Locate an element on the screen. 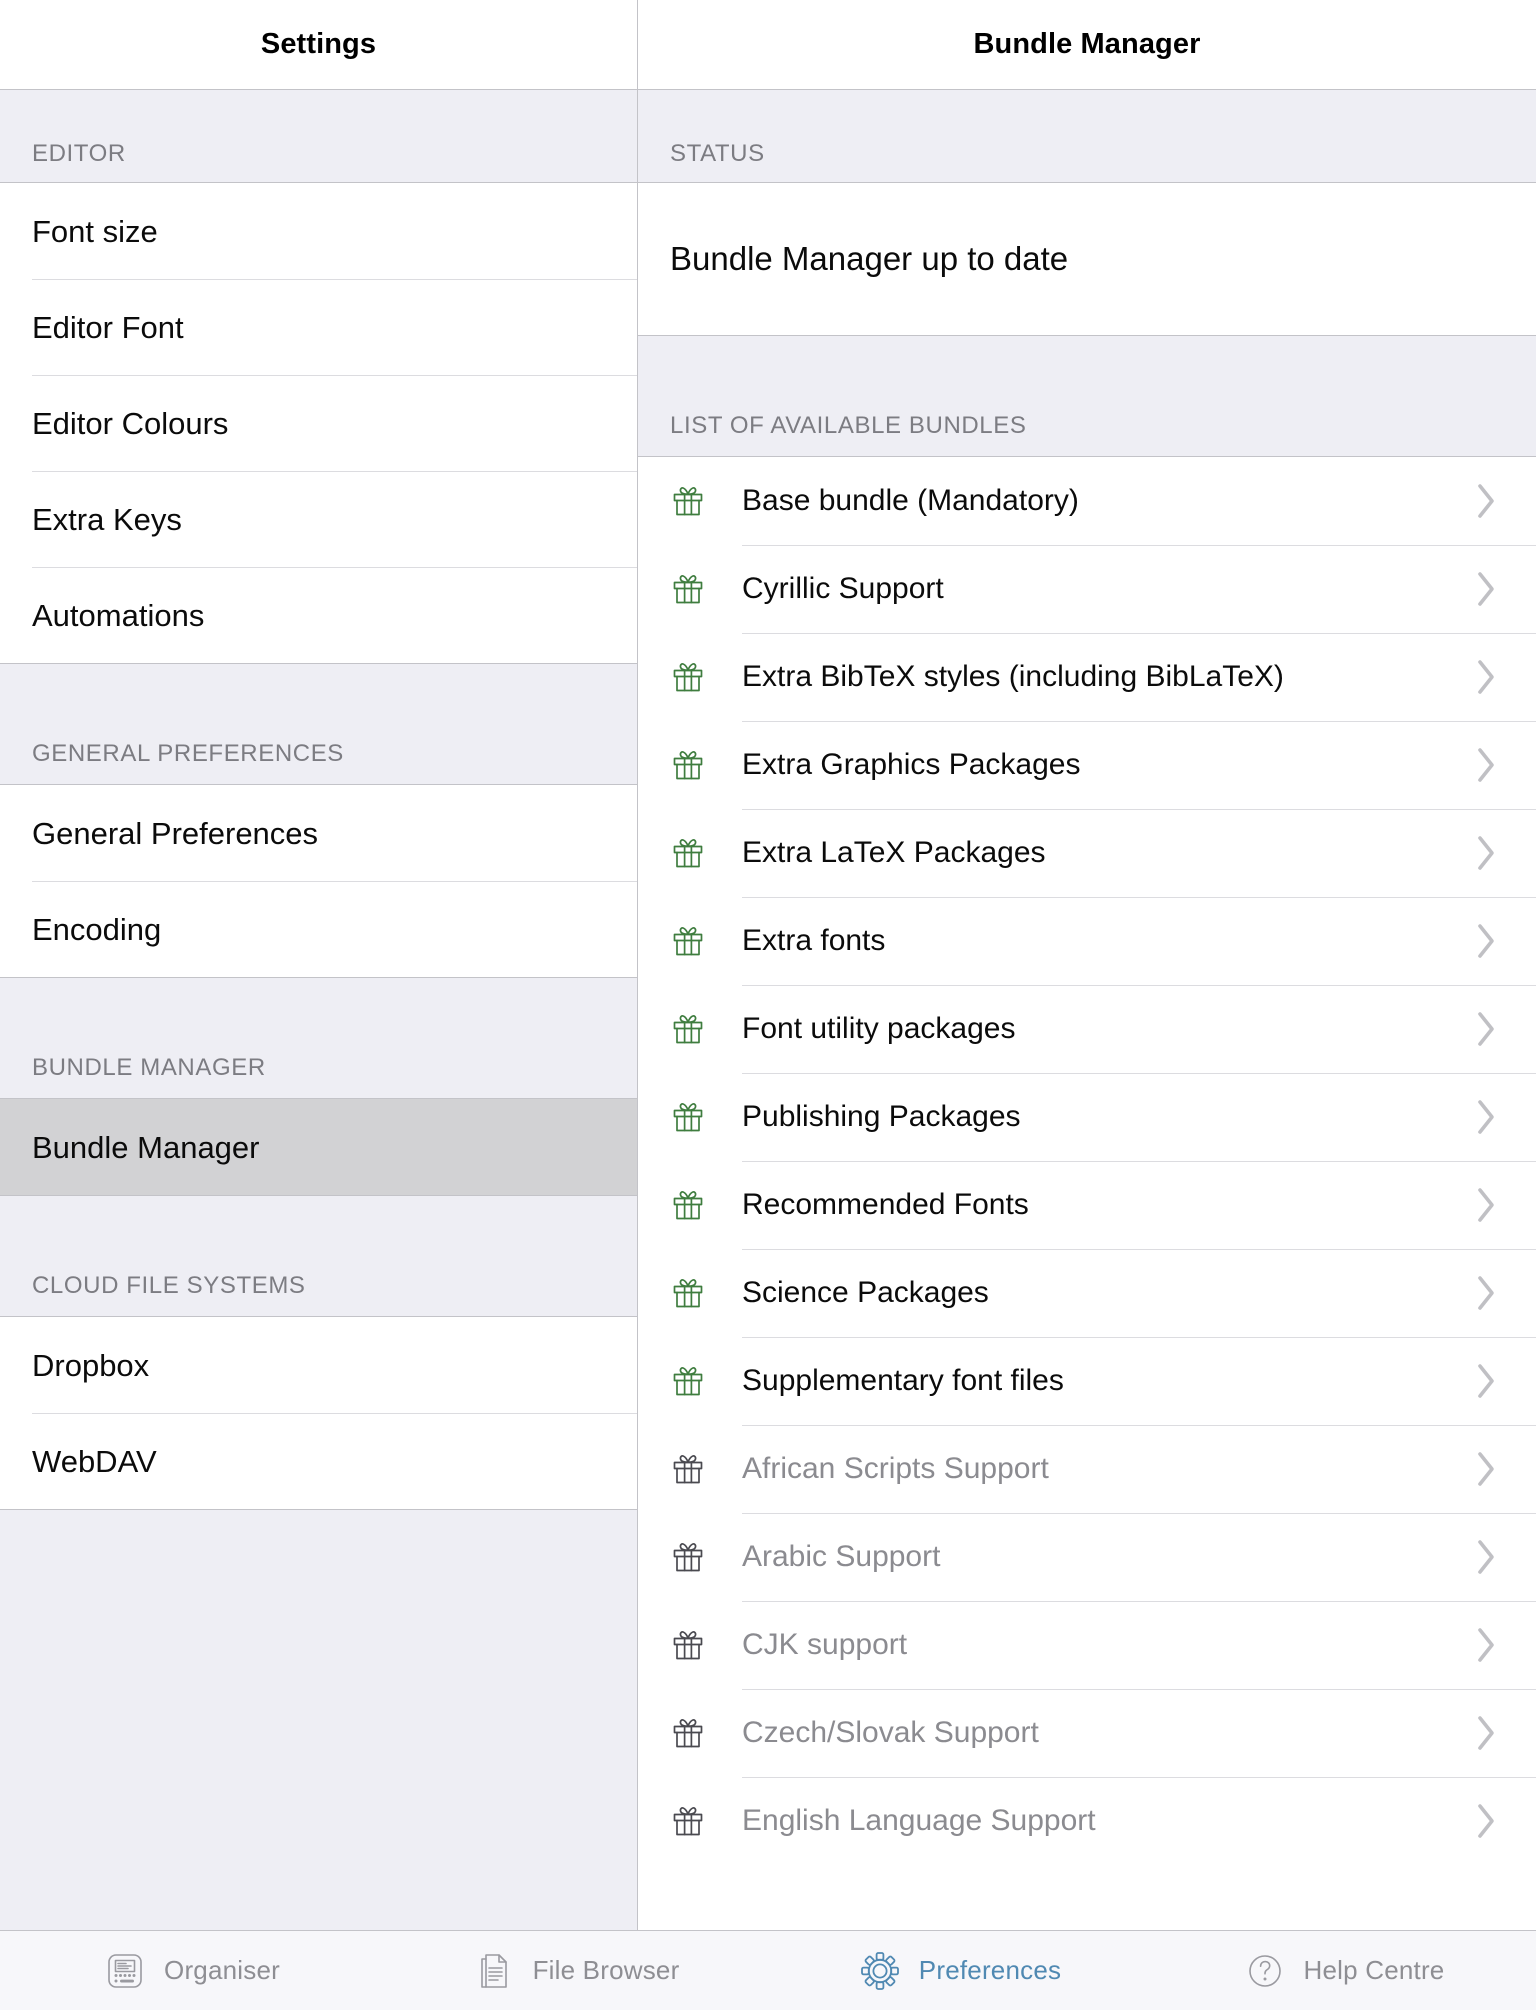 The image size is (1536, 2010). bundle-label: Font utility packages is located at coordinates (879, 1028).